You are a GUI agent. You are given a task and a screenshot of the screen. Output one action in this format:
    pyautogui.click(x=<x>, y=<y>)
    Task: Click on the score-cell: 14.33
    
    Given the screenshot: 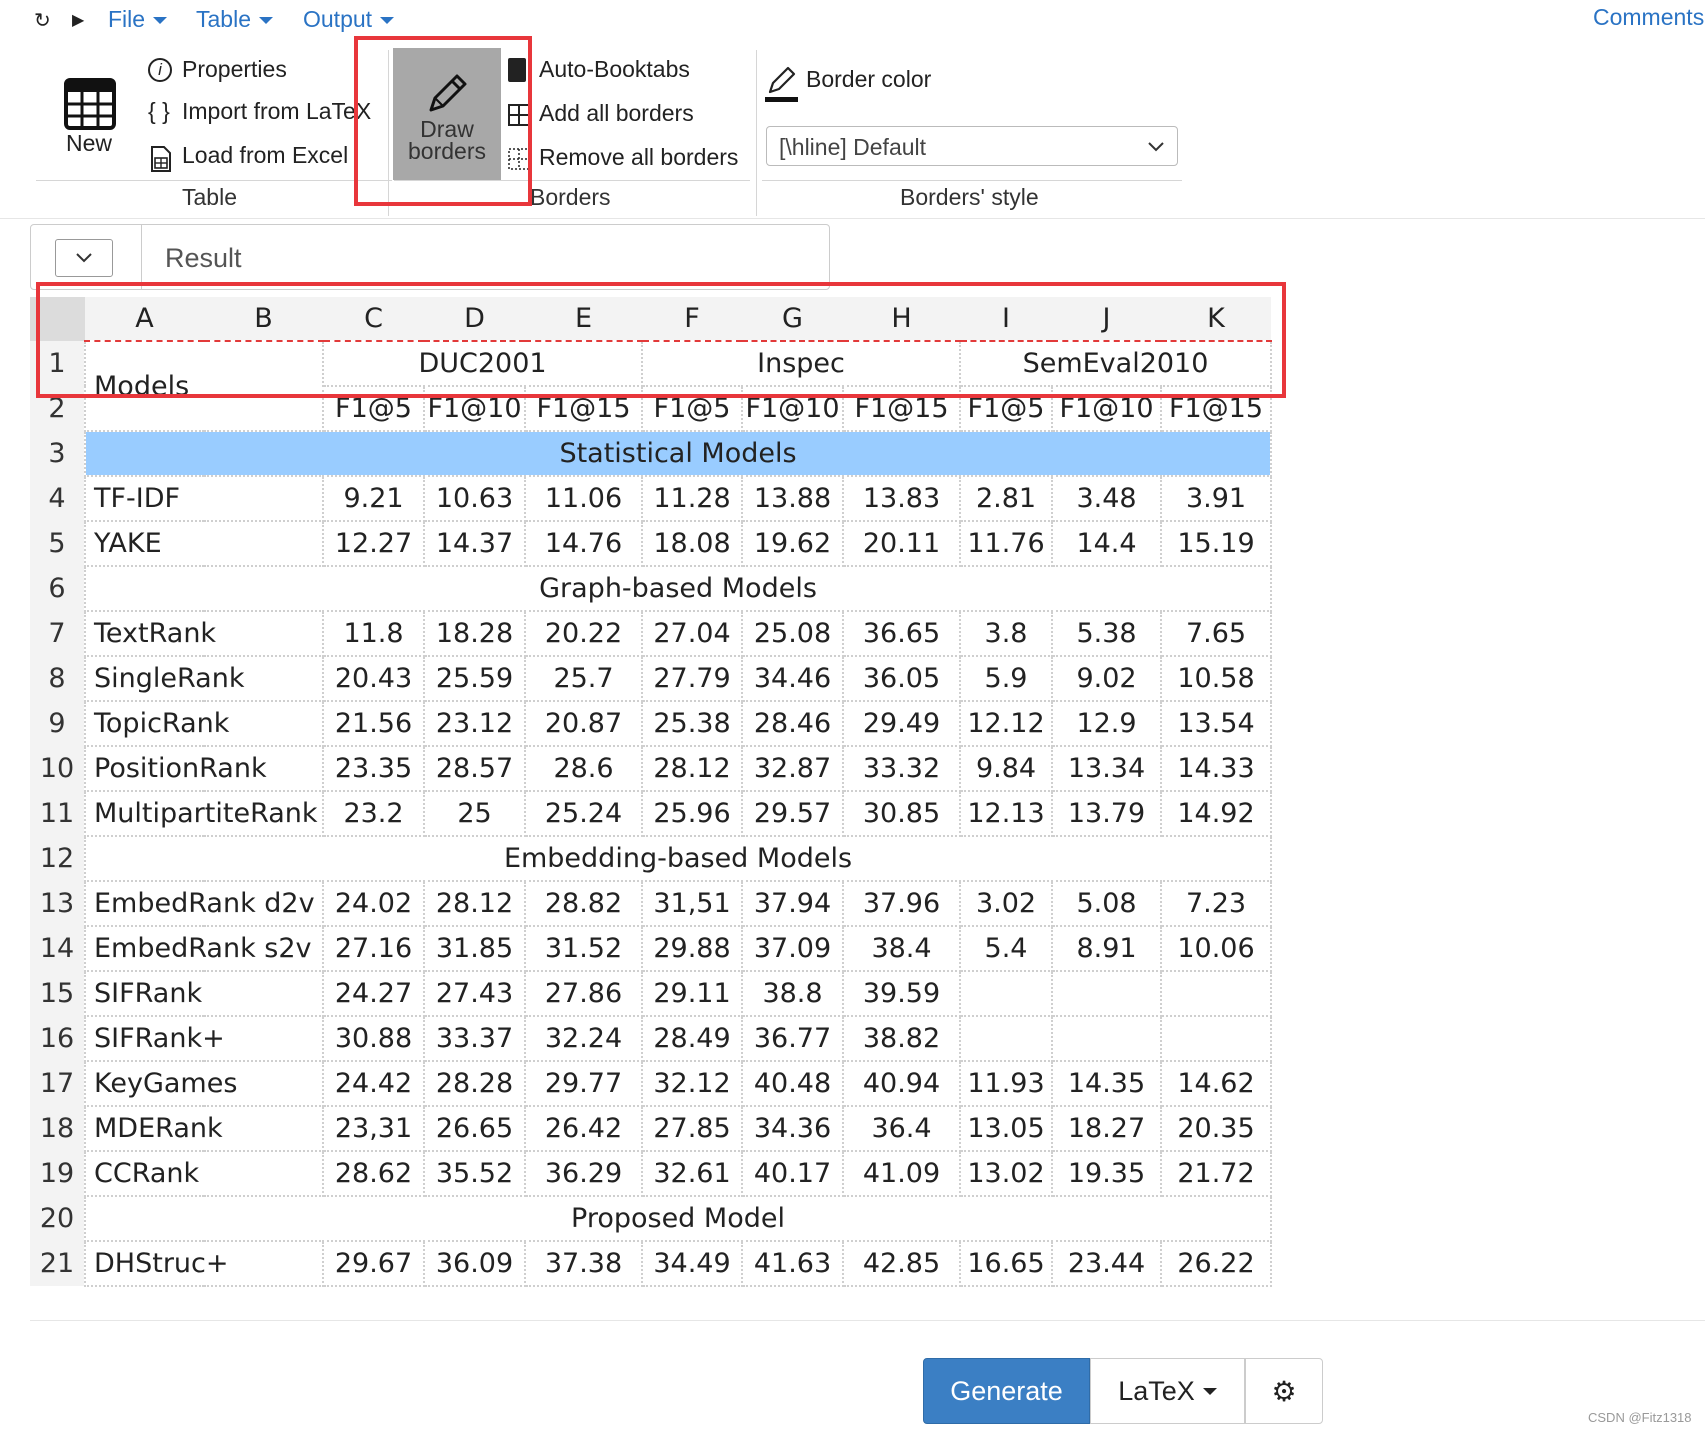 What is the action you would take?
    pyautogui.click(x=1216, y=768)
    